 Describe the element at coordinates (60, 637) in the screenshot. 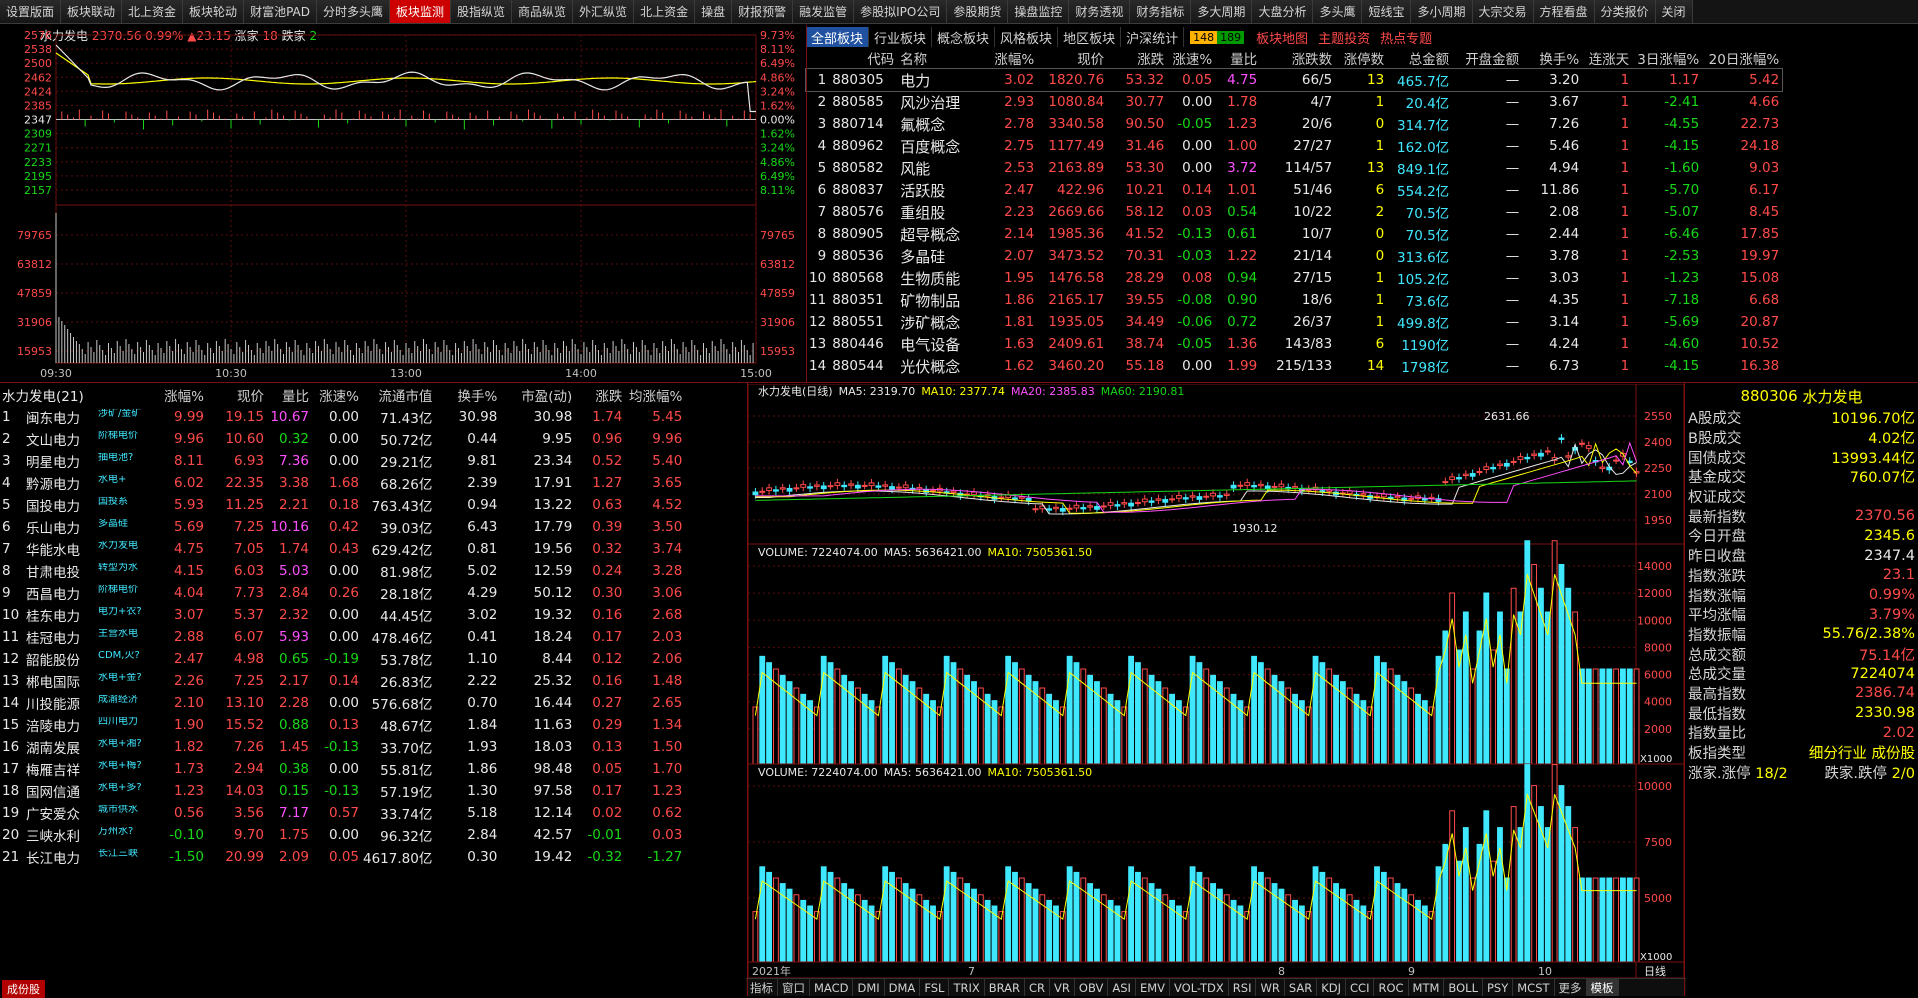

I see `stock-name: 桂冠电力` at that location.